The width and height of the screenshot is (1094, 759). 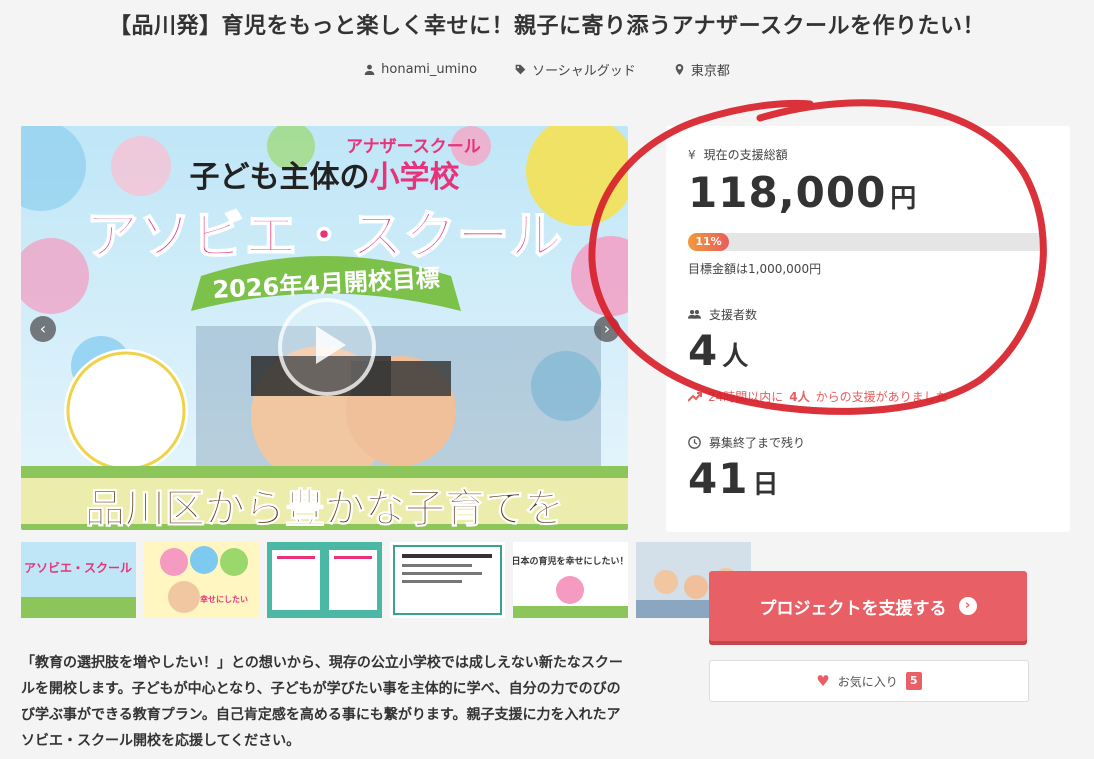 What do you see at coordinates (692, 154) in the screenshot?
I see `yen-icon: ¥` at bounding box center [692, 154].